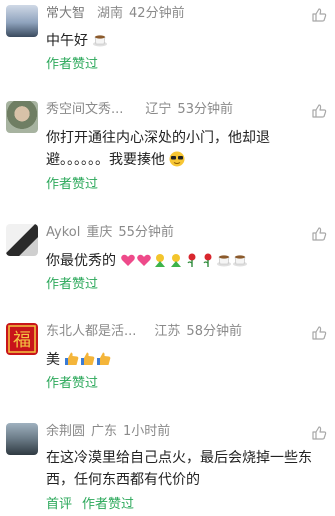 Image resolution: width=335 pixels, height=516 pixels. I want to click on timestamp: 58分钟前, so click(214, 331).